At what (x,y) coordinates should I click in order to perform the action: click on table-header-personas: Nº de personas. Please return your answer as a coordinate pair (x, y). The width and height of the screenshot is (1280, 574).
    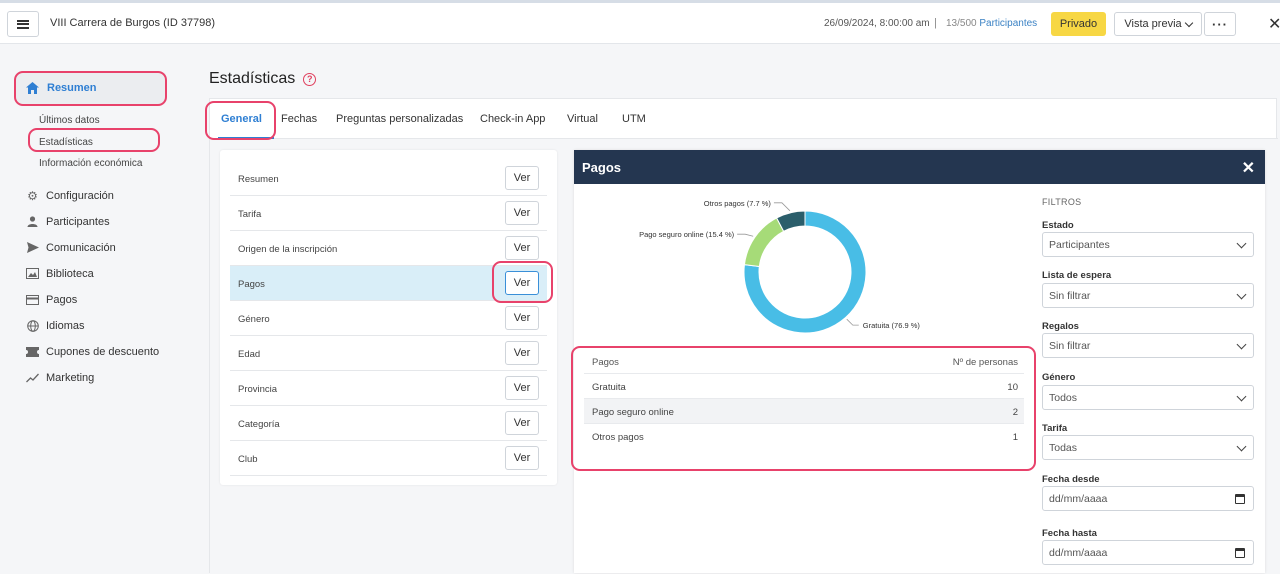
    Looking at the image, I should click on (985, 362).